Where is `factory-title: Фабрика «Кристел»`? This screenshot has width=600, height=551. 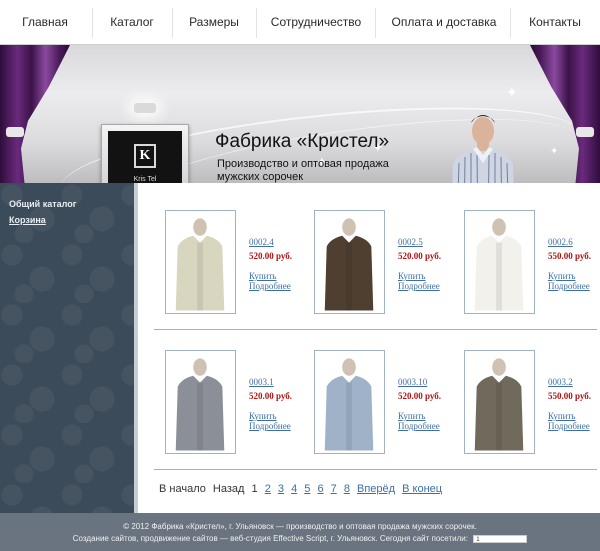 factory-title: Фабрика «Кристел» is located at coordinates (302, 141).